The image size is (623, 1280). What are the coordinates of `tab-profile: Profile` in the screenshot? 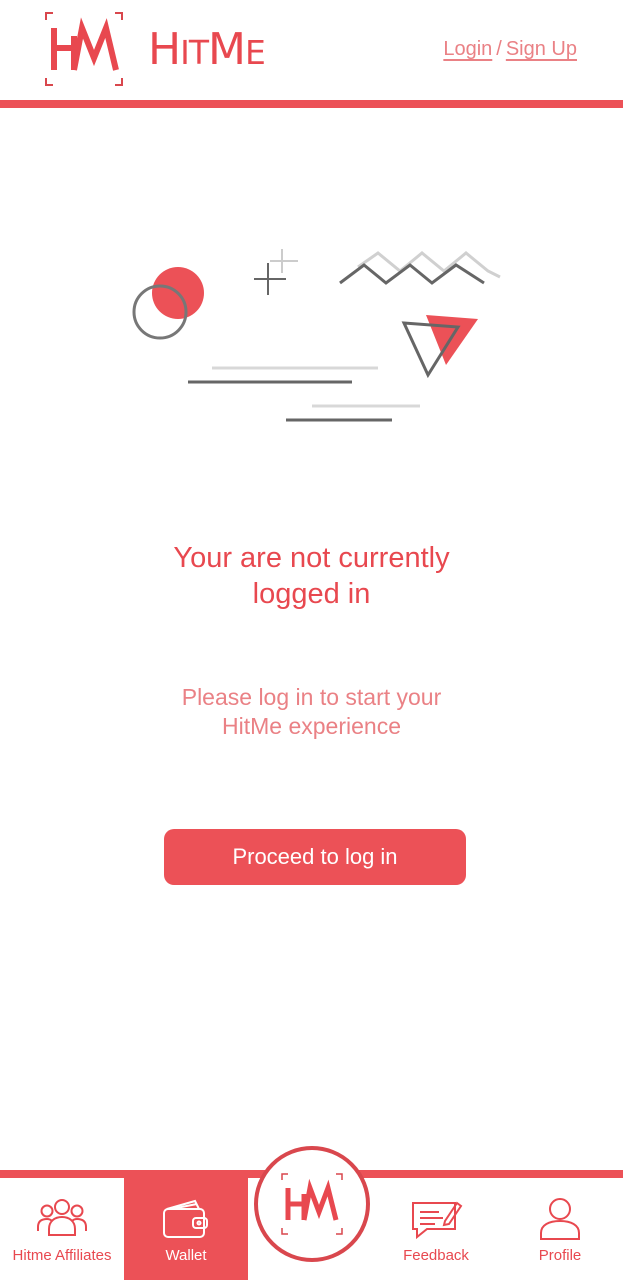 It's located at (560, 1229).